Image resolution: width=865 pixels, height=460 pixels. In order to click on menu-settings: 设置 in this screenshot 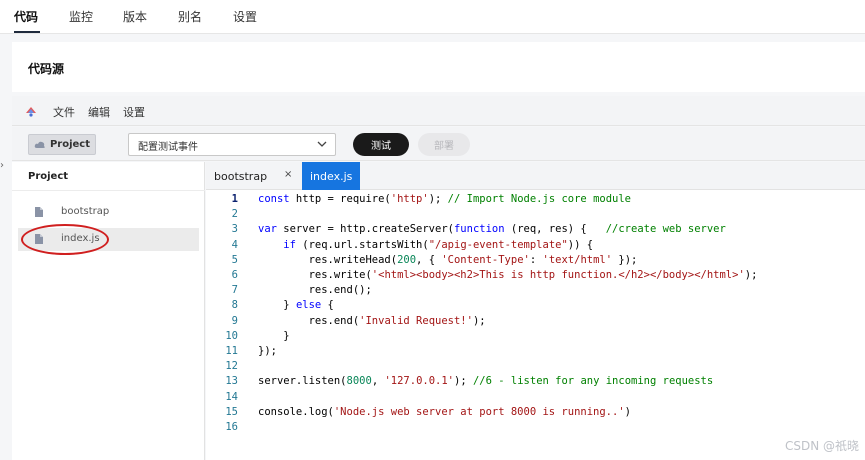, I will do `click(134, 112)`.